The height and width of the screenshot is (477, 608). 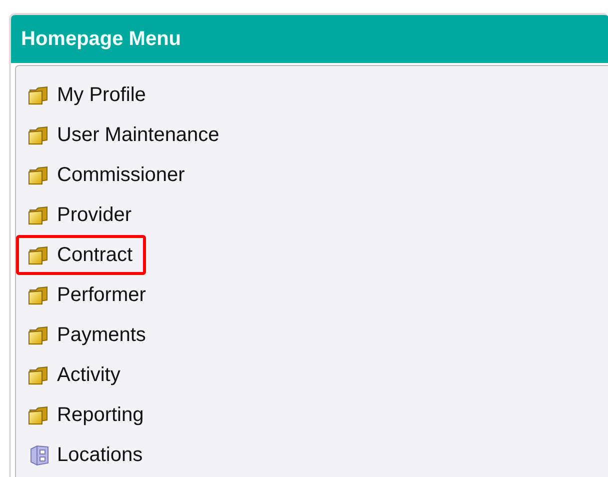 What do you see at coordinates (95, 255) in the screenshot?
I see `menu-item: Contract` at bounding box center [95, 255].